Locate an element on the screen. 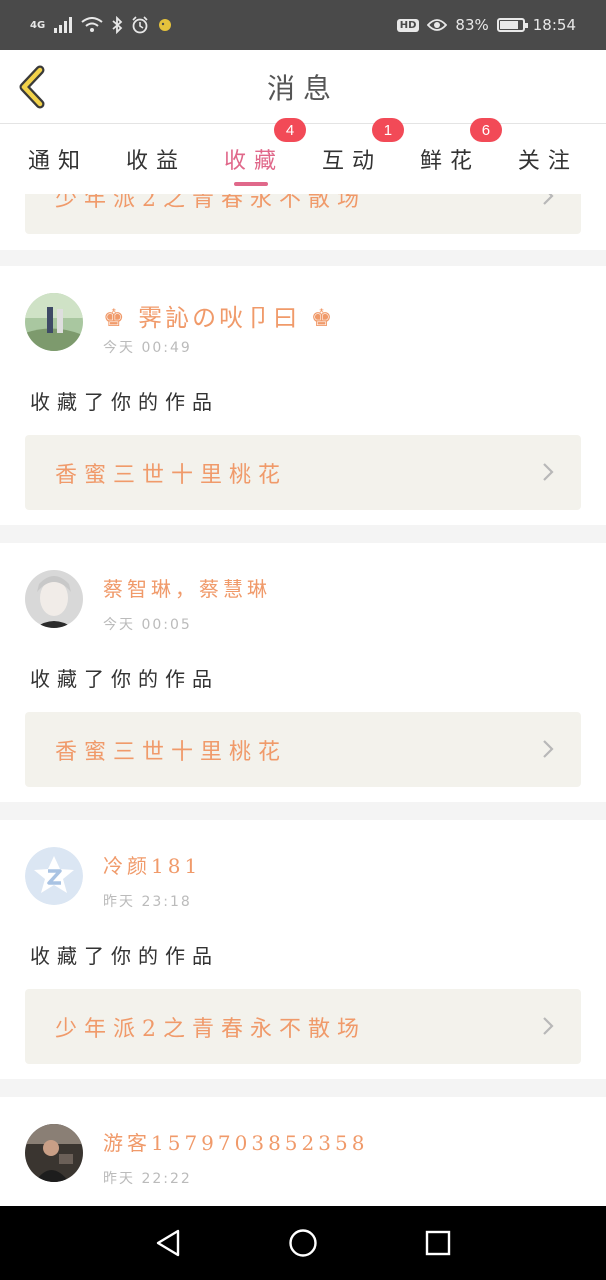 The width and height of the screenshot is (606, 1280). bluetooth-icon is located at coordinates (117, 25).